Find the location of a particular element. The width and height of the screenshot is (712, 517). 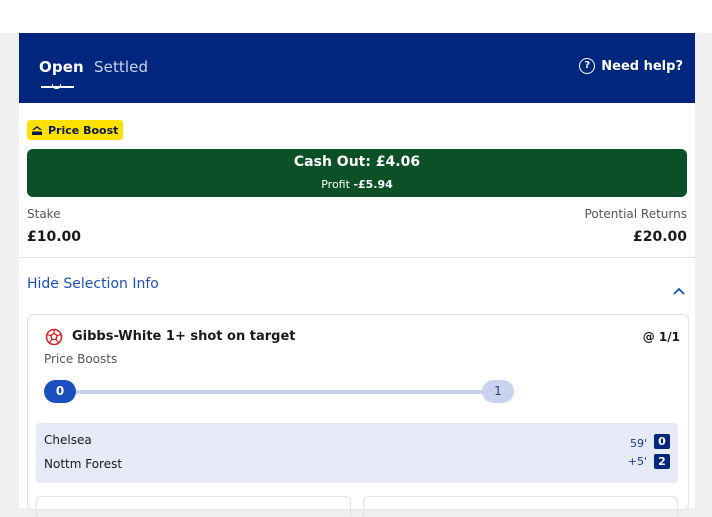

potential-returns-value: £20.00 is located at coordinates (659, 237).